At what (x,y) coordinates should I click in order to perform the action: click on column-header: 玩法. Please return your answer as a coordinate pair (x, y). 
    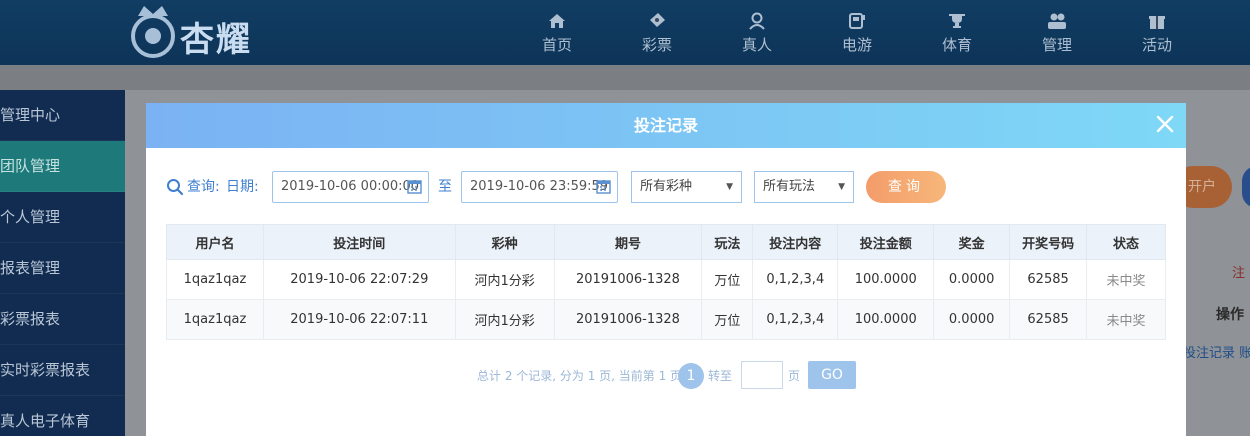
    Looking at the image, I should click on (727, 242).